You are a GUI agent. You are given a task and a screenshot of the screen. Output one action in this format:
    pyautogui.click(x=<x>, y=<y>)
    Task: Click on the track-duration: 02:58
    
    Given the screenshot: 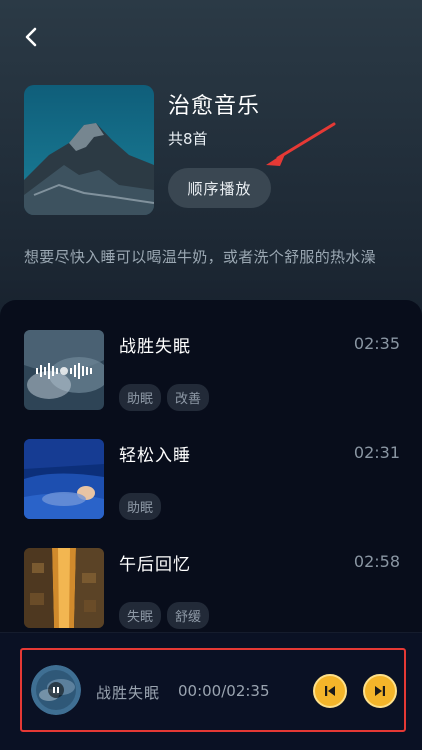 What is the action you would take?
    pyautogui.click(x=376, y=561)
    